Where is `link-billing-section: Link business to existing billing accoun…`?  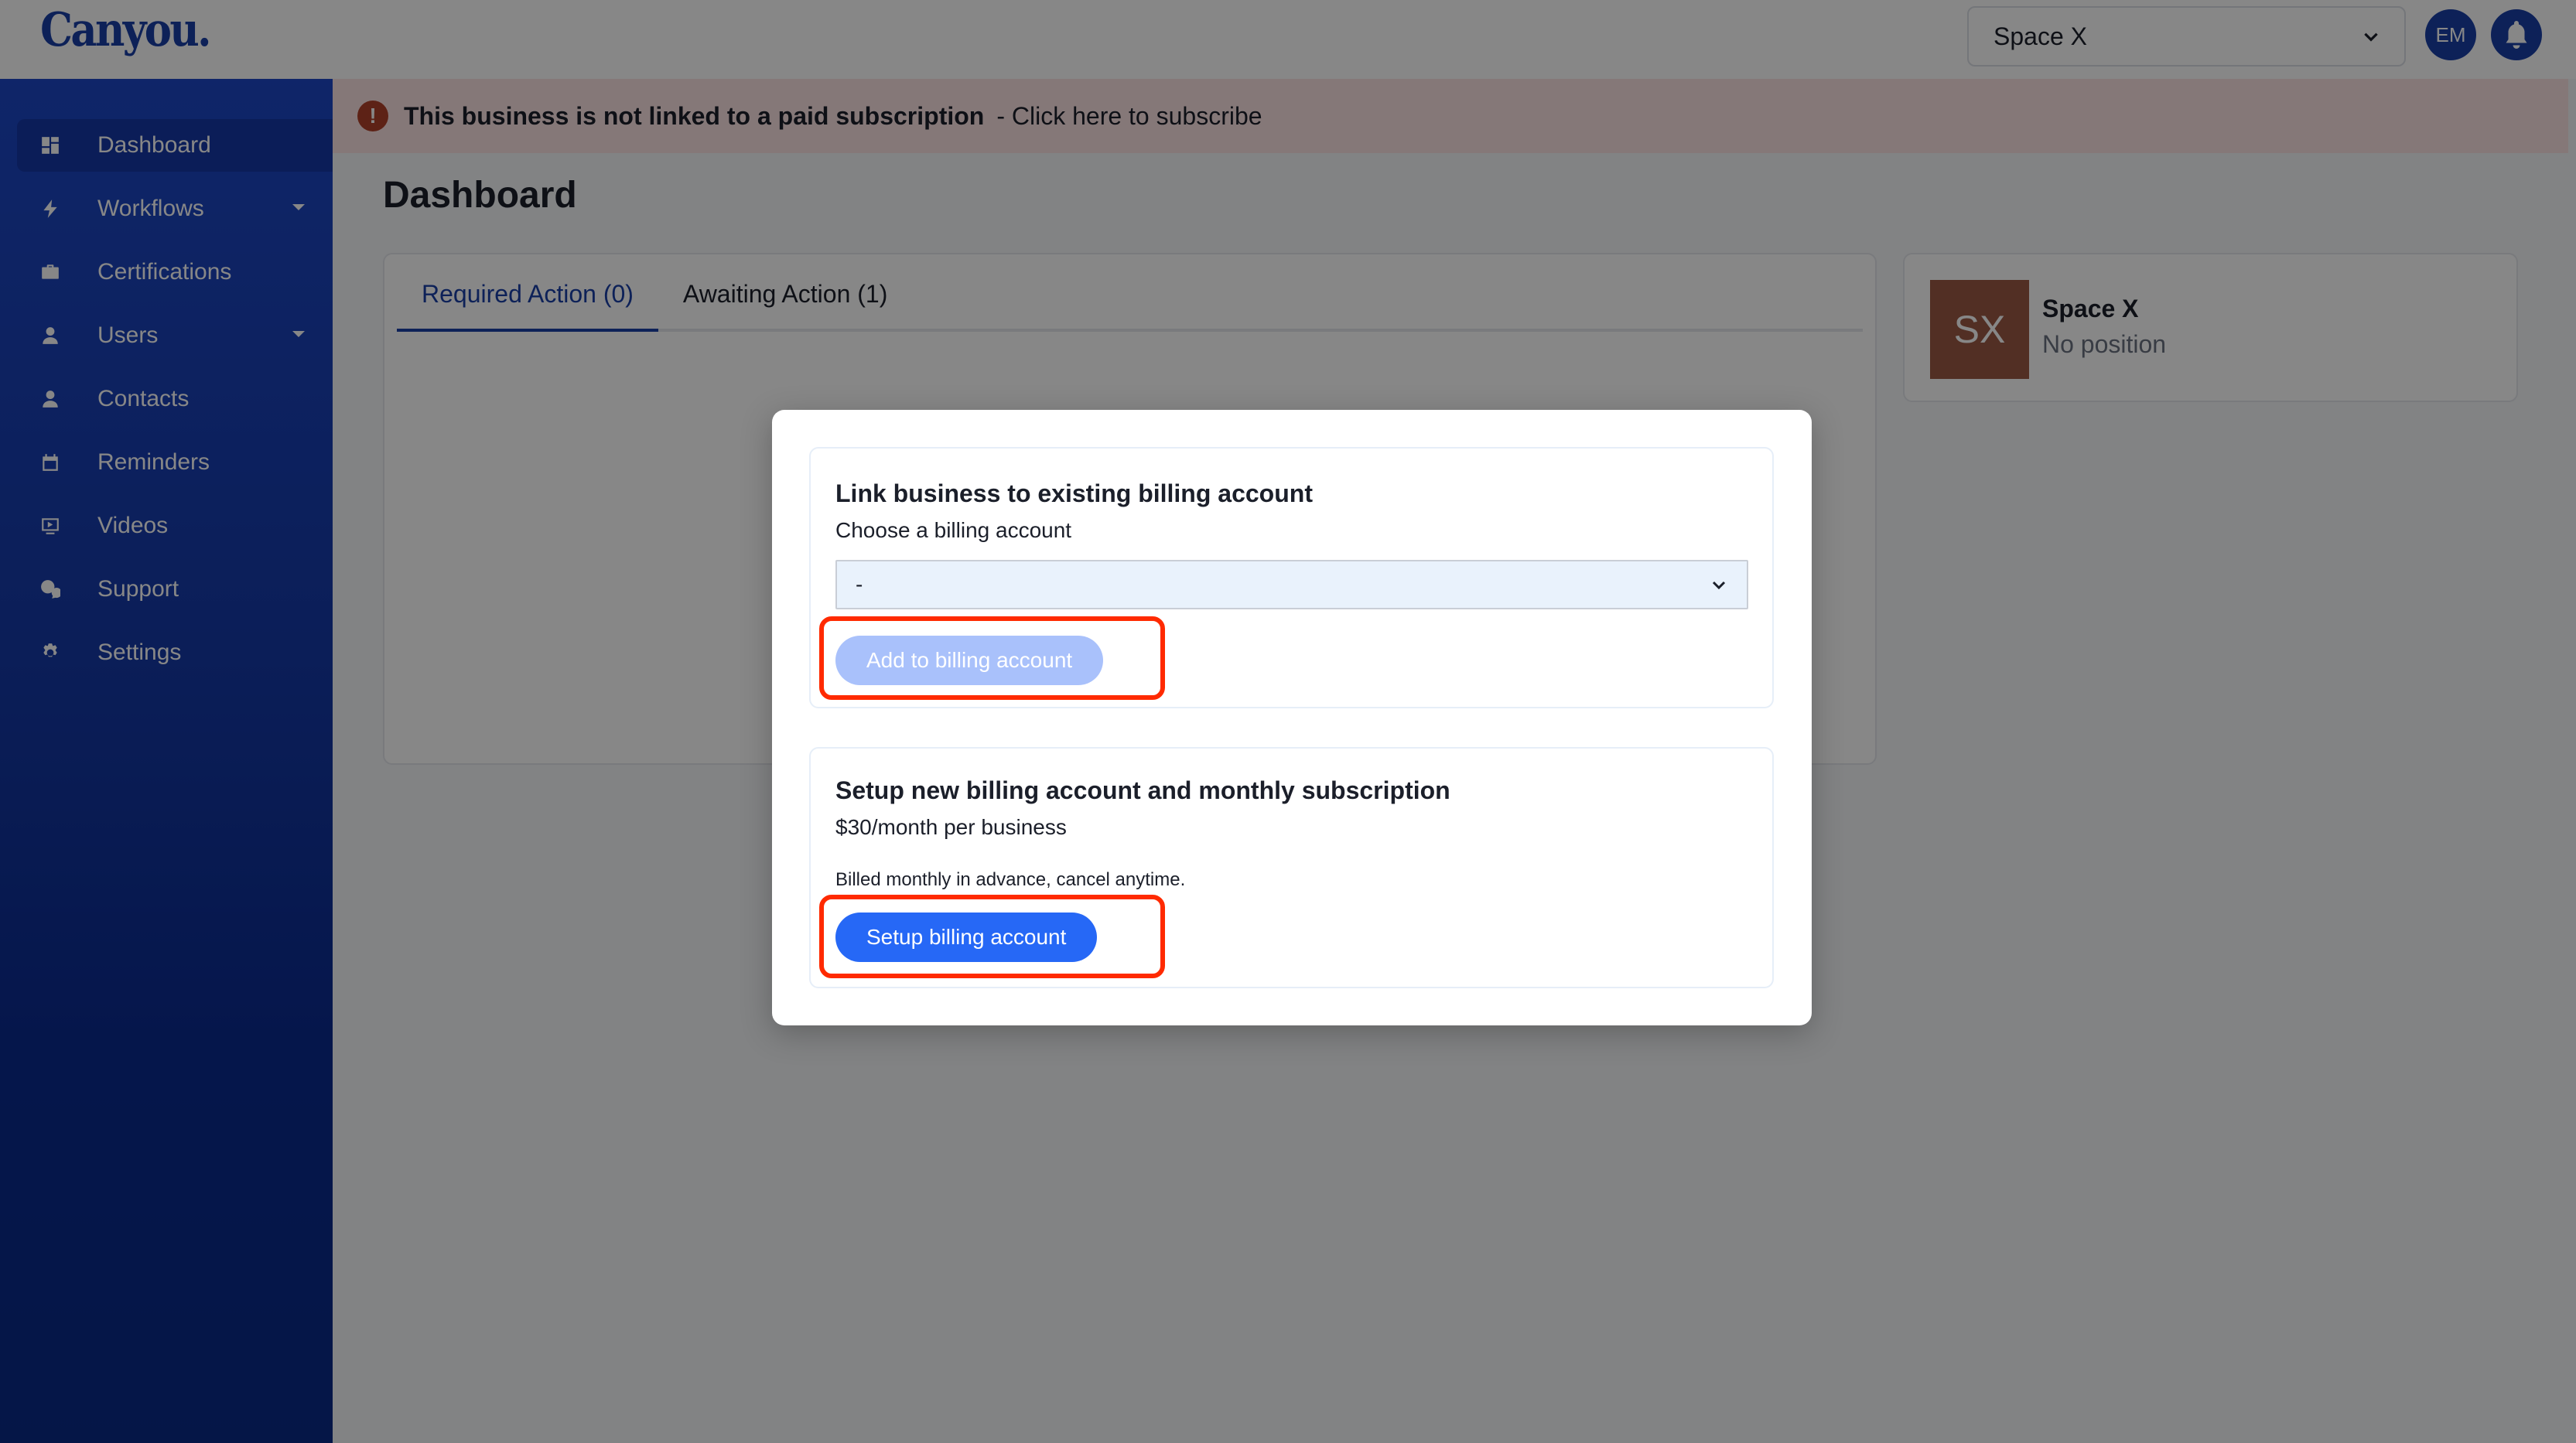
link-billing-section: Link business to existing billing accoun… is located at coordinates (1291, 577).